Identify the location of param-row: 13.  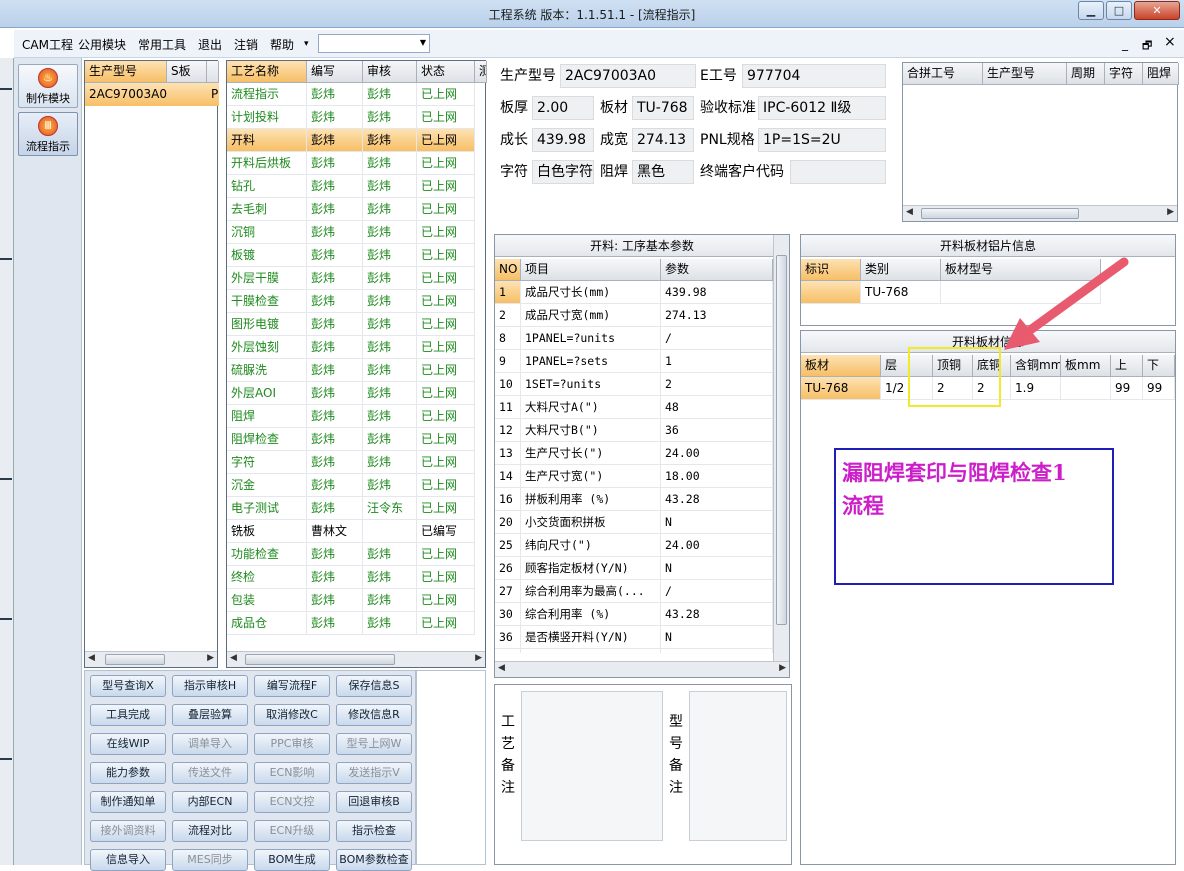
(508, 453).